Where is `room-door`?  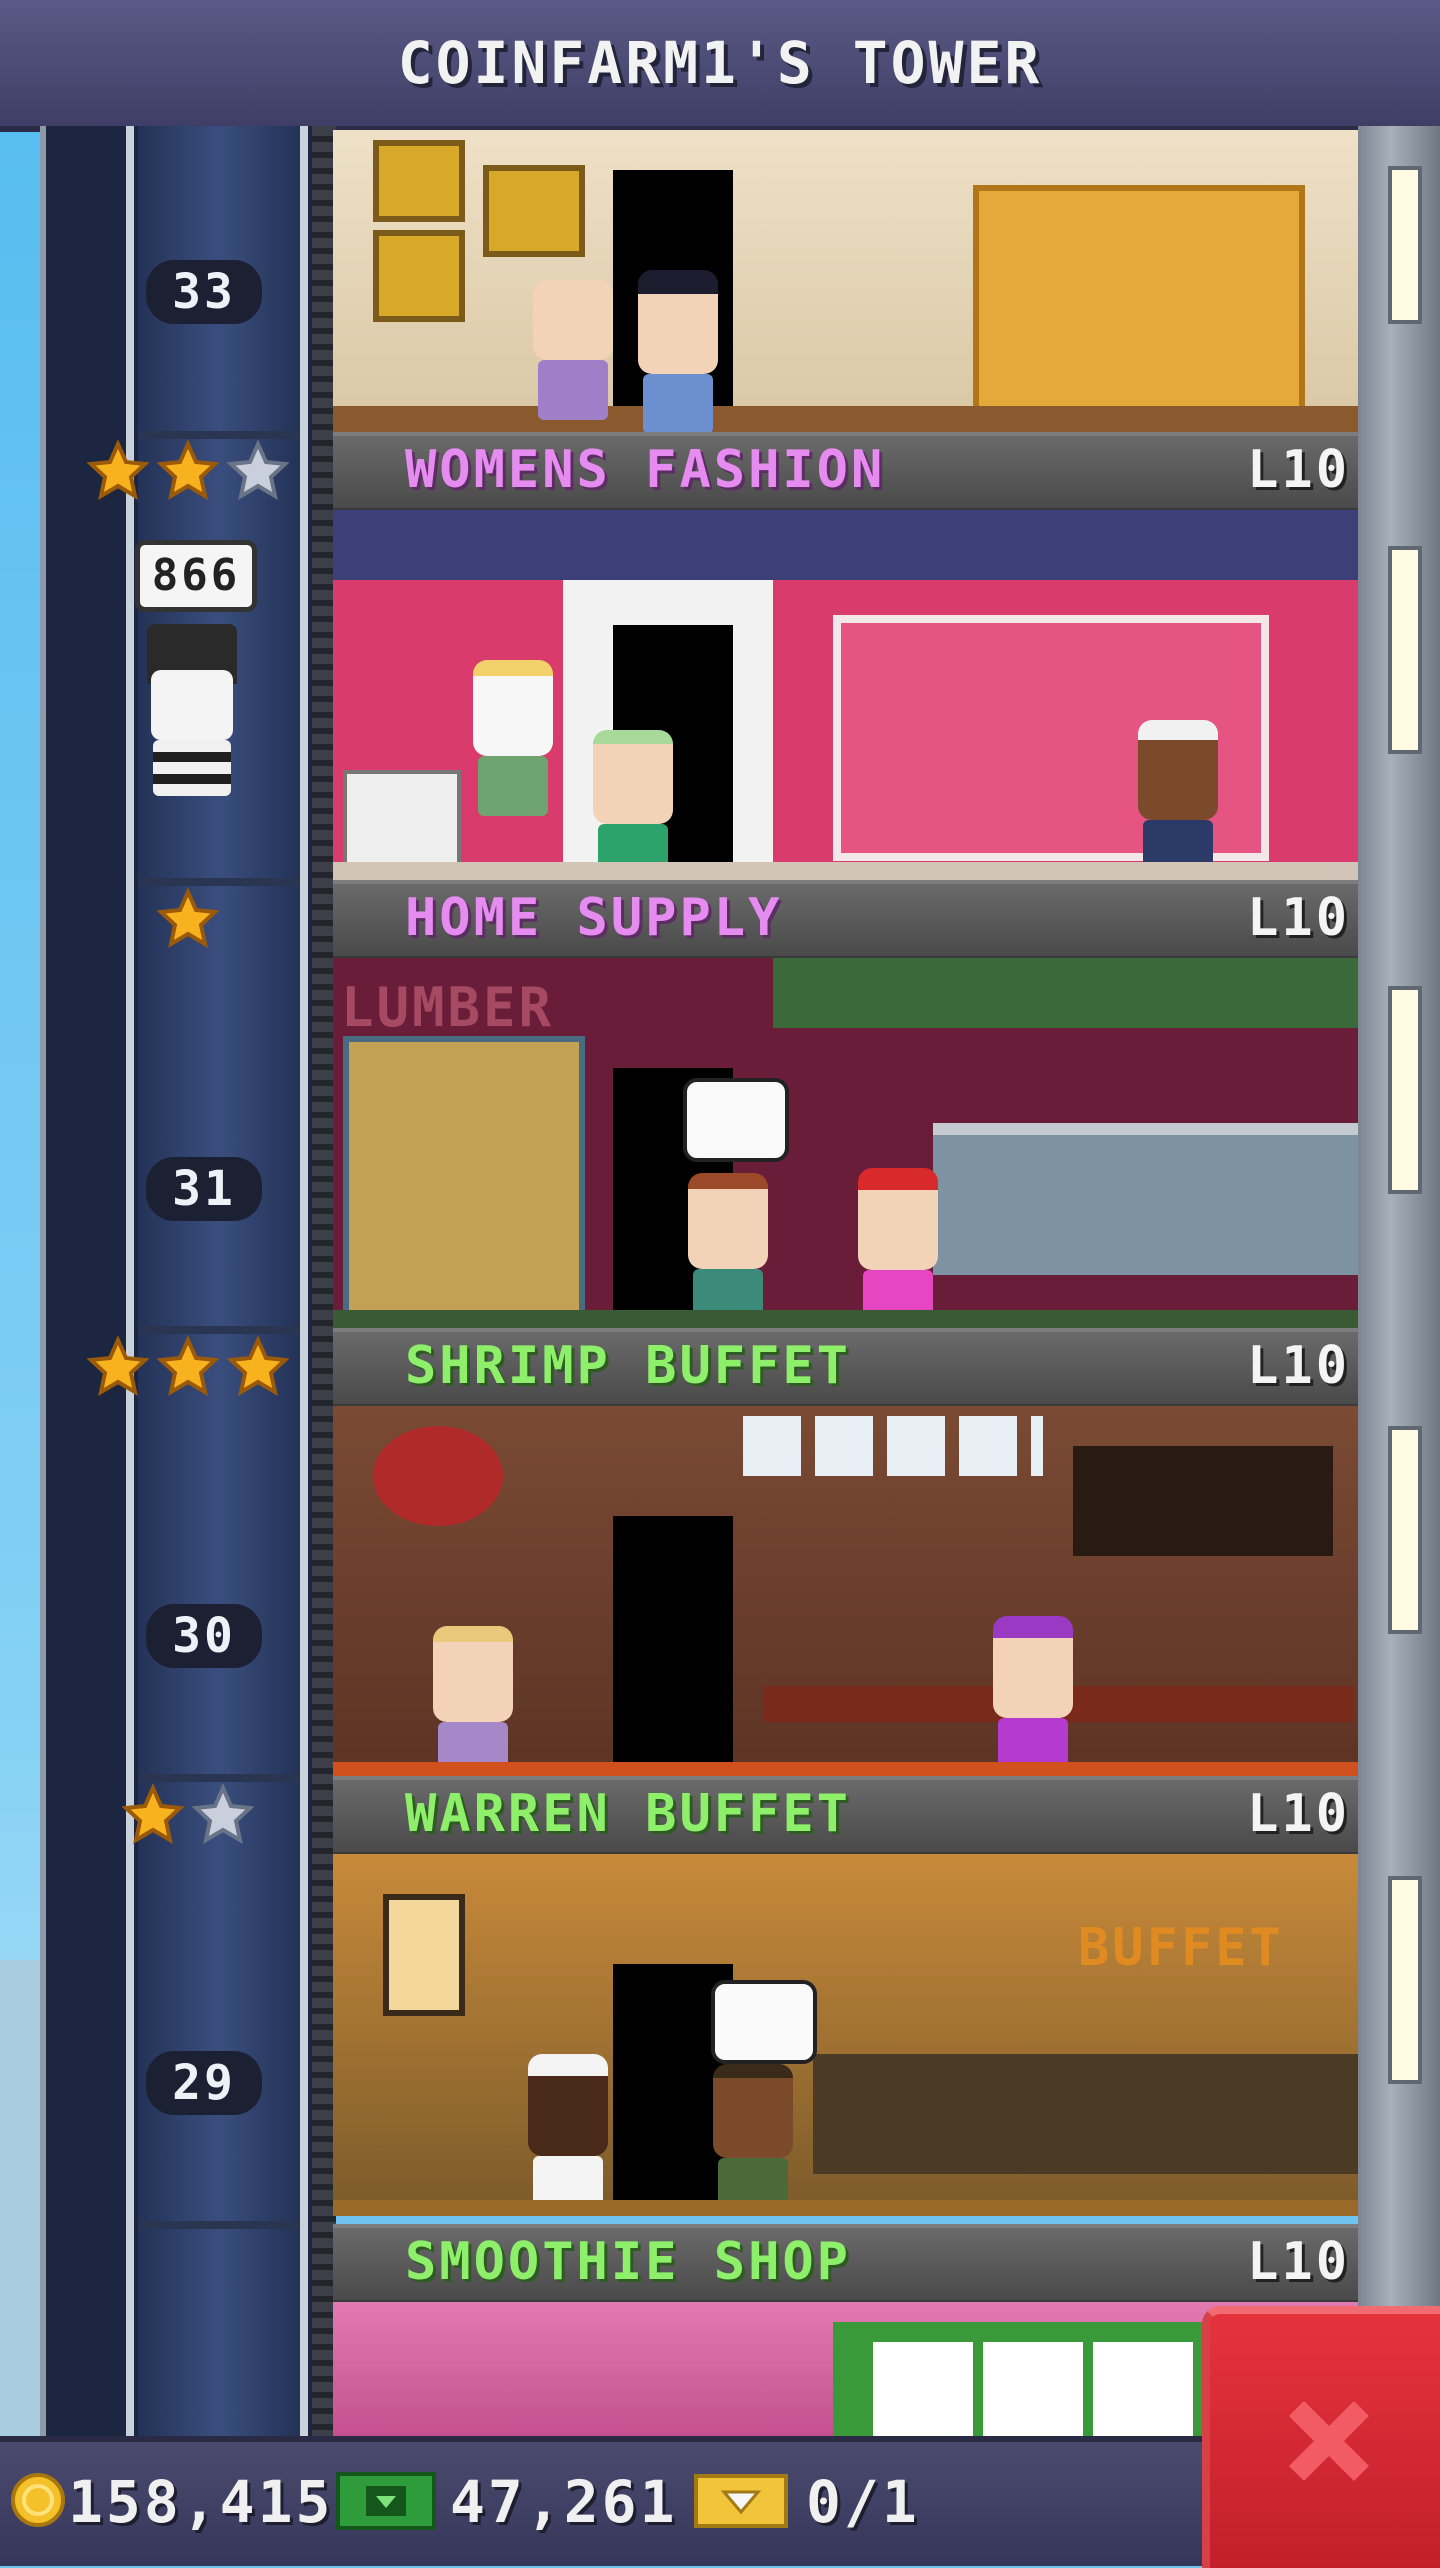 room-door is located at coordinates (673, 1646).